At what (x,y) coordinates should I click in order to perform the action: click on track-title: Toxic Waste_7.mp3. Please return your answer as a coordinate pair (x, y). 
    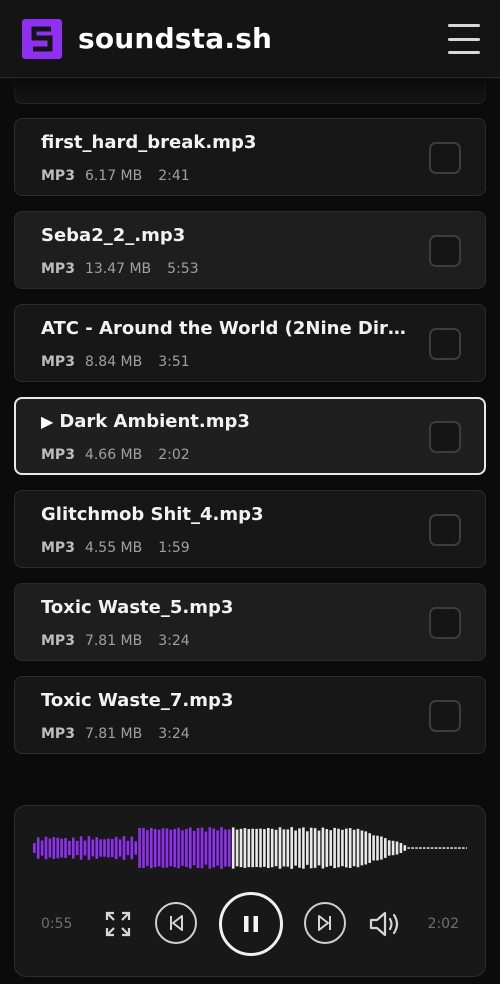
    Looking at the image, I should click on (227, 700).